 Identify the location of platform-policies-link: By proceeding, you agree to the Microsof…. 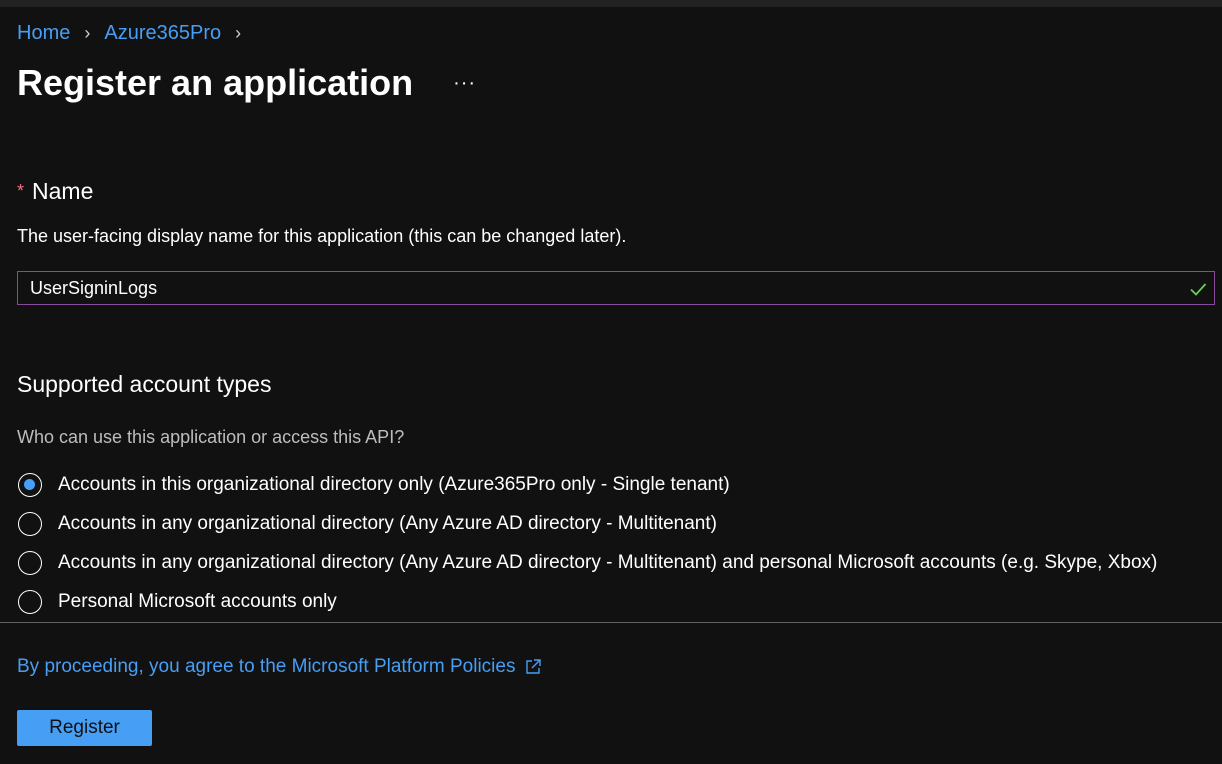
(280, 667).